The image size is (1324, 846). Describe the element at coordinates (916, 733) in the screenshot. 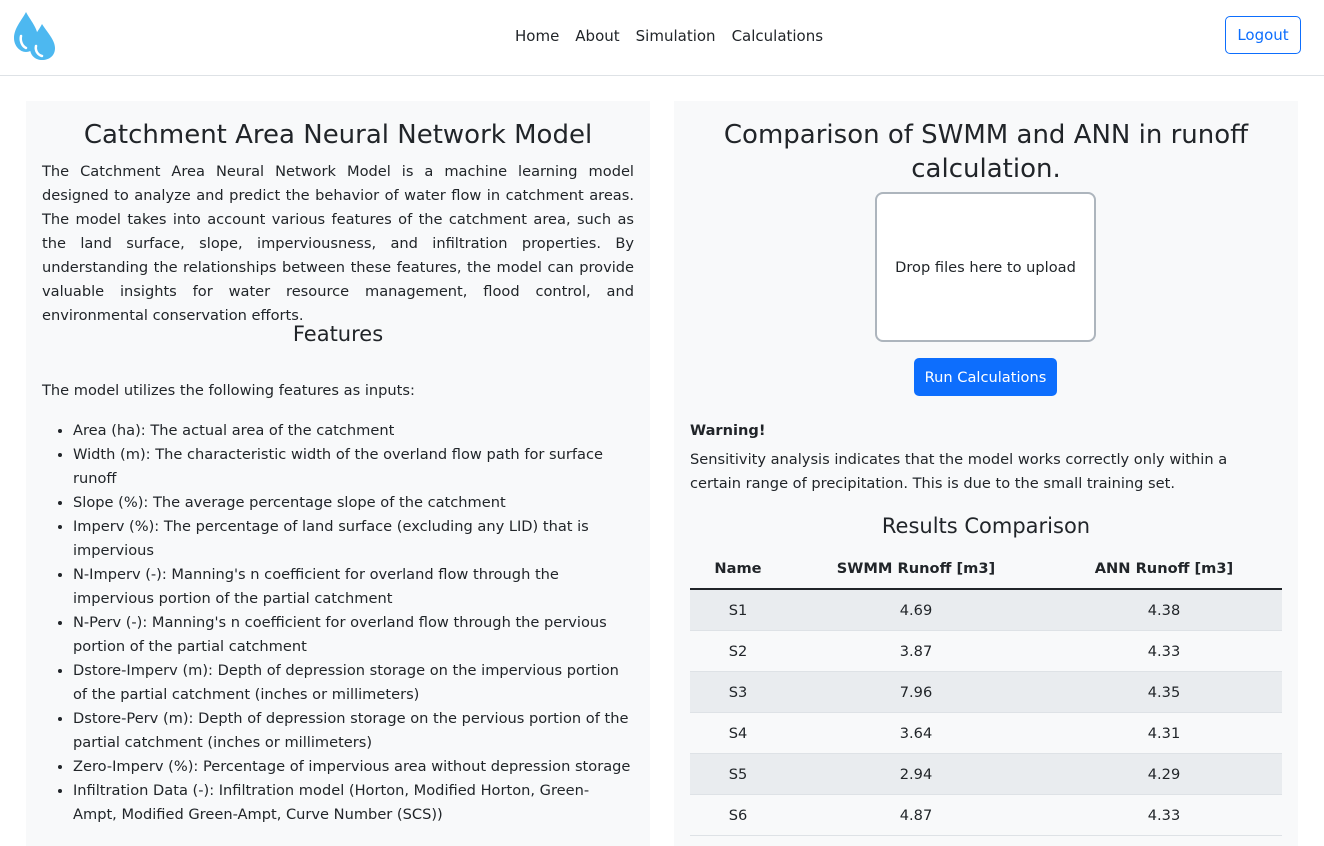

I see `cell-swmm: 3.64` at that location.